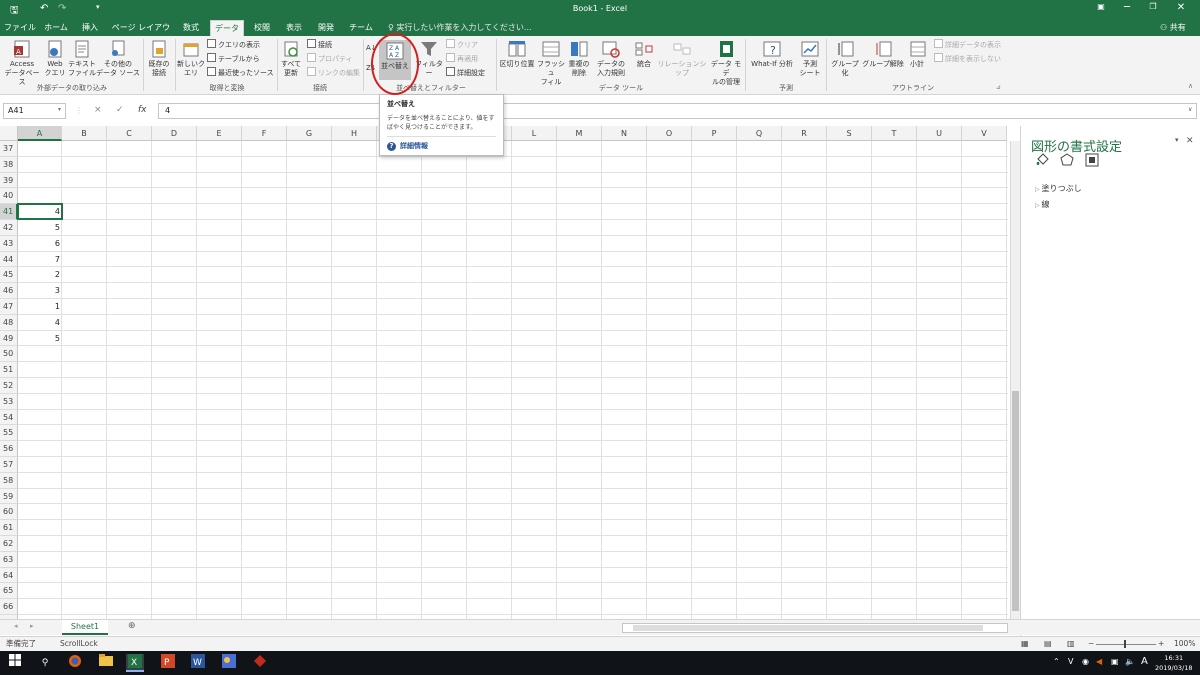  Describe the element at coordinates (772, 54) in the screenshot. I see `what-if-button: ? What-If 分析` at that location.